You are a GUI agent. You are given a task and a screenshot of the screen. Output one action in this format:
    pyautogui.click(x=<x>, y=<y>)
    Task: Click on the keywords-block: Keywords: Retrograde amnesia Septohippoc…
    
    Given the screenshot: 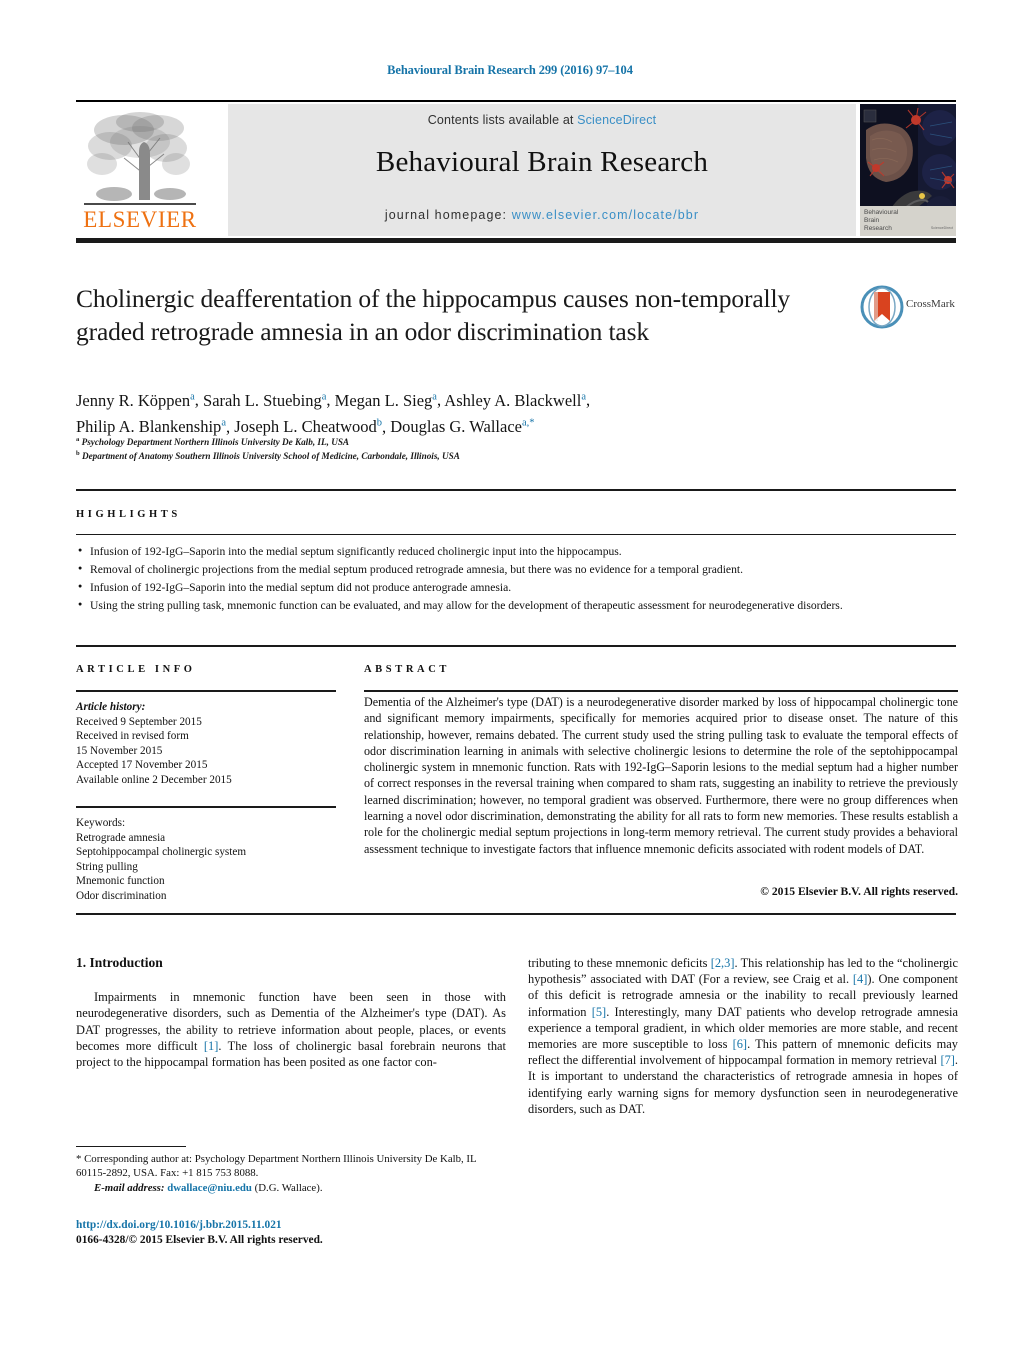 What is the action you would take?
    pyautogui.click(x=206, y=860)
    